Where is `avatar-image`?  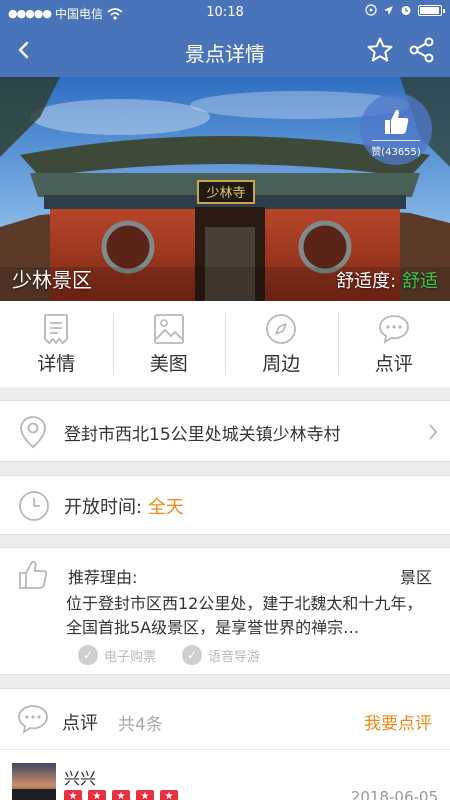 avatar-image is located at coordinates (34, 781).